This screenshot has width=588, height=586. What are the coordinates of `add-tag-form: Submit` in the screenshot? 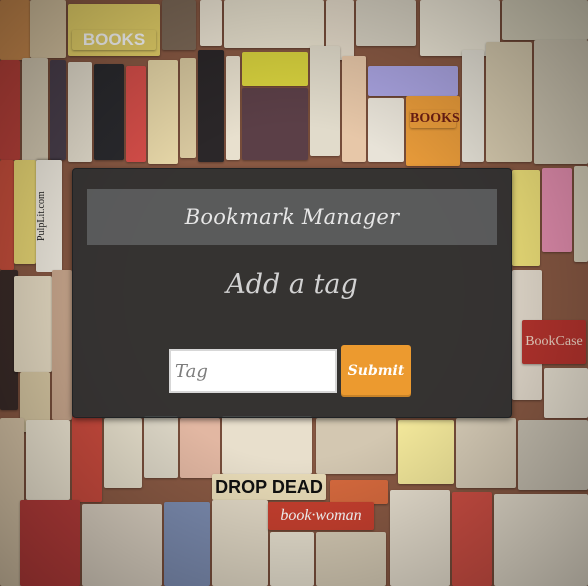 It's located at (290, 371).